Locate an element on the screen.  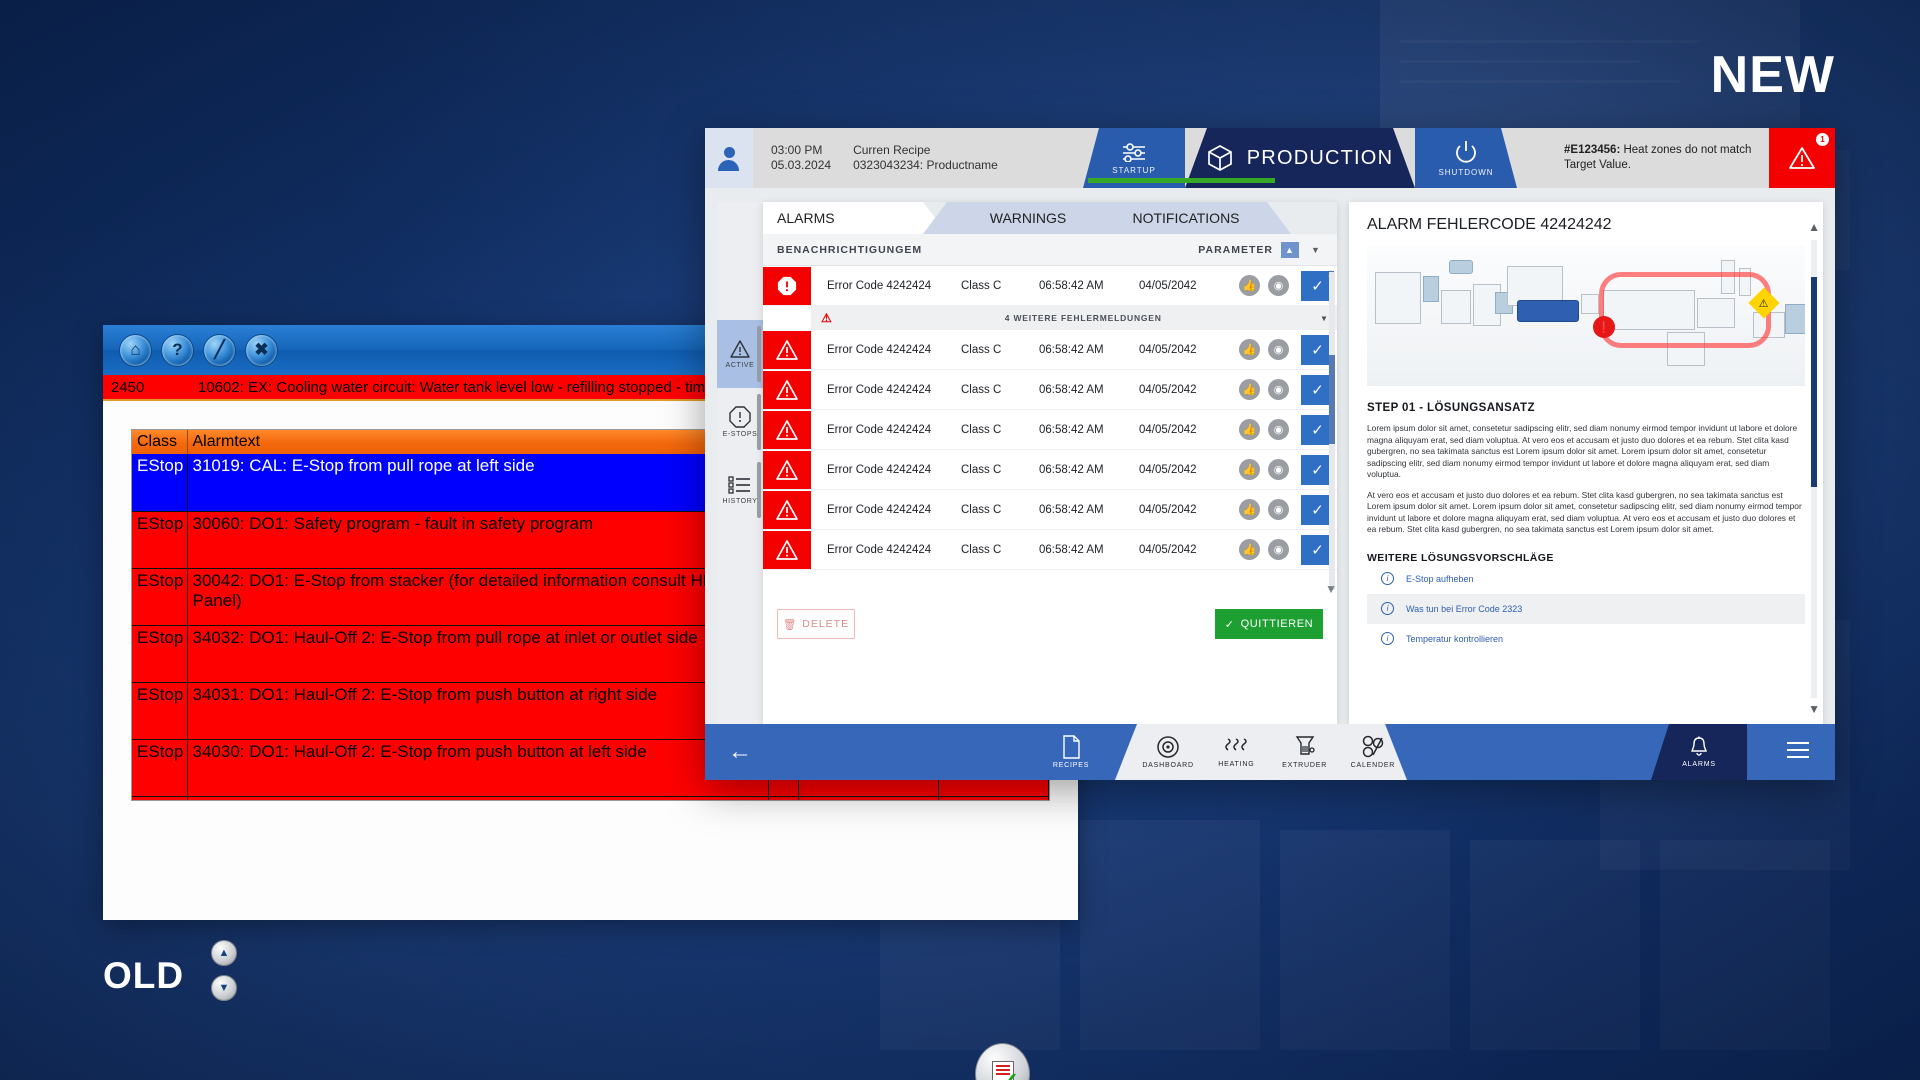
alarm-pin-critical: ❗ is located at coordinates (1604, 327).